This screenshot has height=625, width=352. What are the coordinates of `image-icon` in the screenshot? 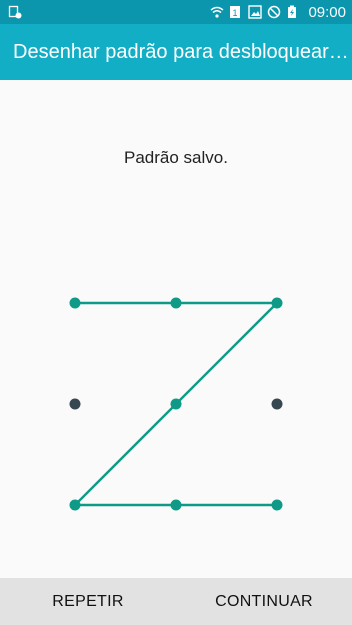 It's located at (255, 12).